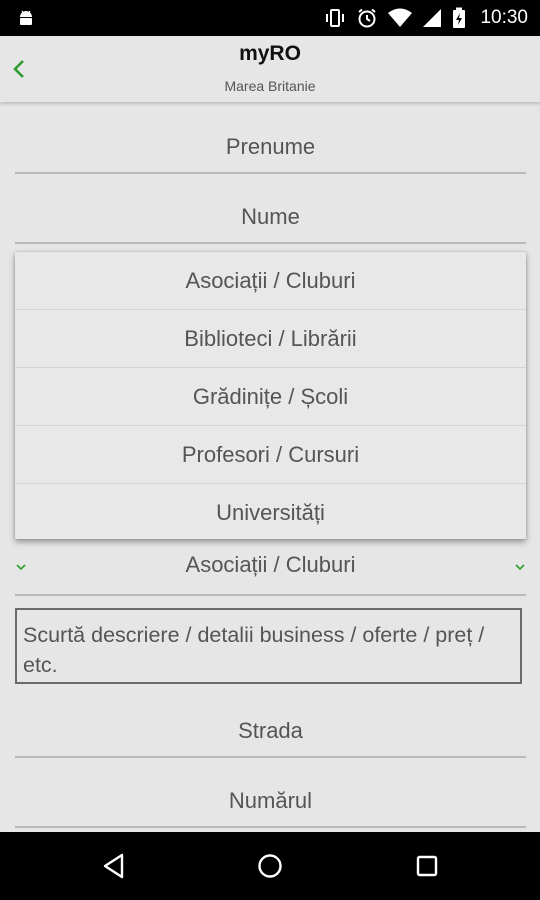 The height and width of the screenshot is (900, 540). I want to click on dropdown-option: Grădinițe / Școli, so click(270, 397).